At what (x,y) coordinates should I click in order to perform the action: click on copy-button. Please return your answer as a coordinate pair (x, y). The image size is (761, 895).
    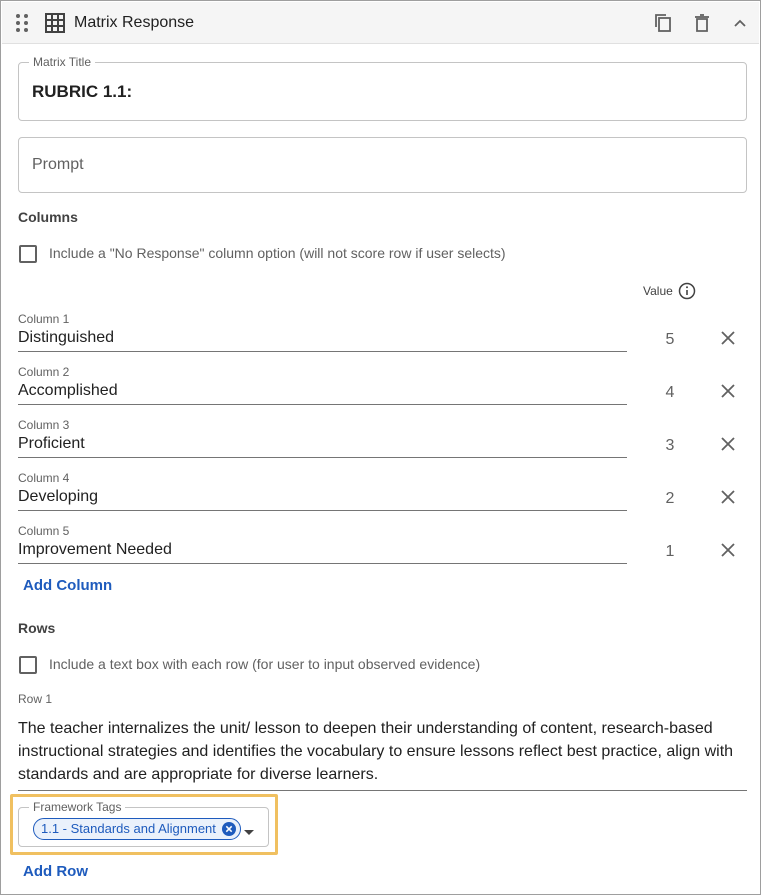
    Looking at the image, I should click on (663, 23).